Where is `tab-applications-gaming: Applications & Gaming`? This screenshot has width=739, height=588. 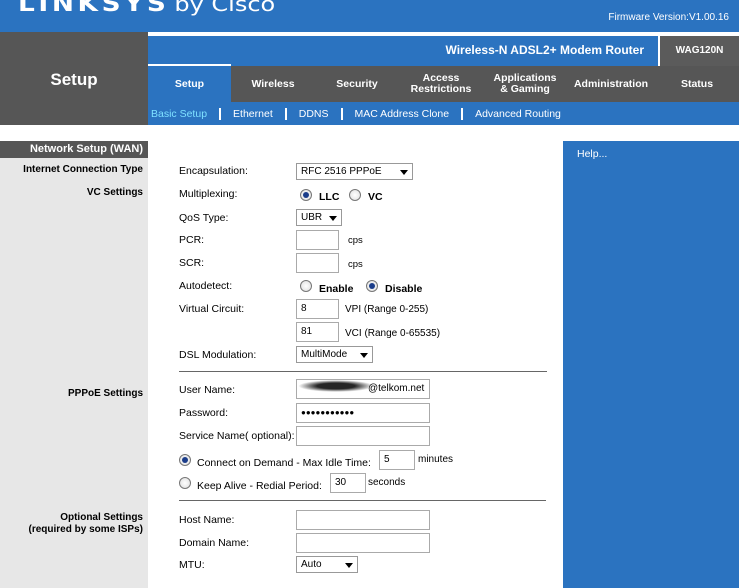 tab-applications-gaming: Applications & Gaming is located at coordinates (525, 84).